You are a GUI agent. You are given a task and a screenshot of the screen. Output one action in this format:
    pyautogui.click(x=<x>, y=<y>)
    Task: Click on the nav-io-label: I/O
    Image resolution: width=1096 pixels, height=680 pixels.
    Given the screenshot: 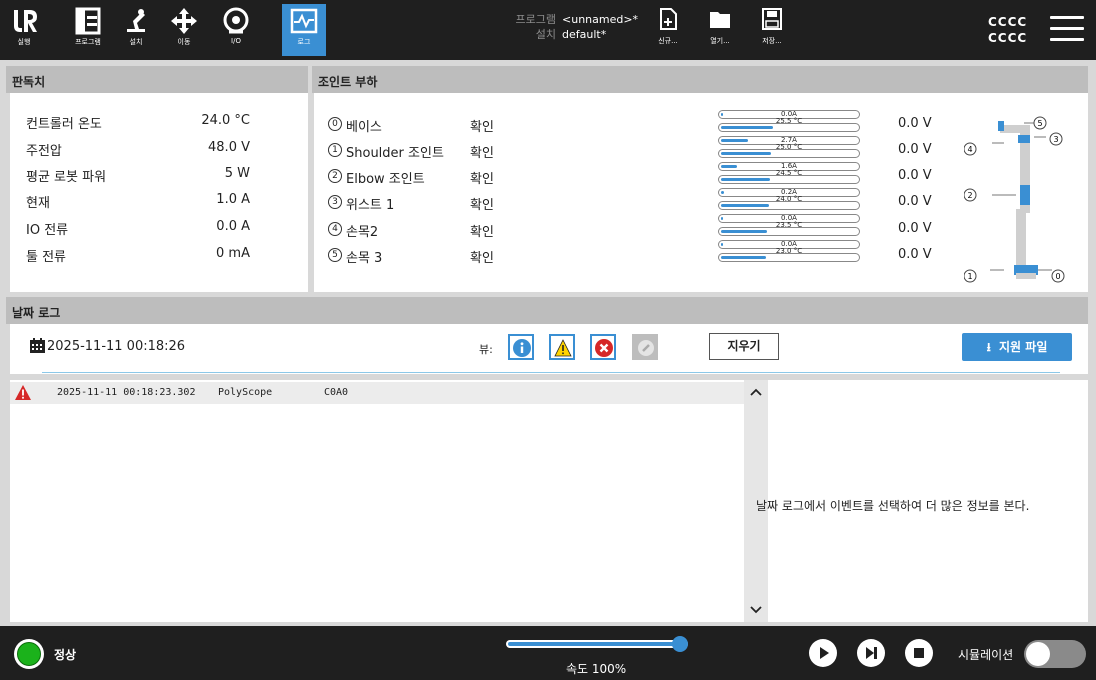 What is the action you would take?
    pyautogui.click(x=236, y=41)
    